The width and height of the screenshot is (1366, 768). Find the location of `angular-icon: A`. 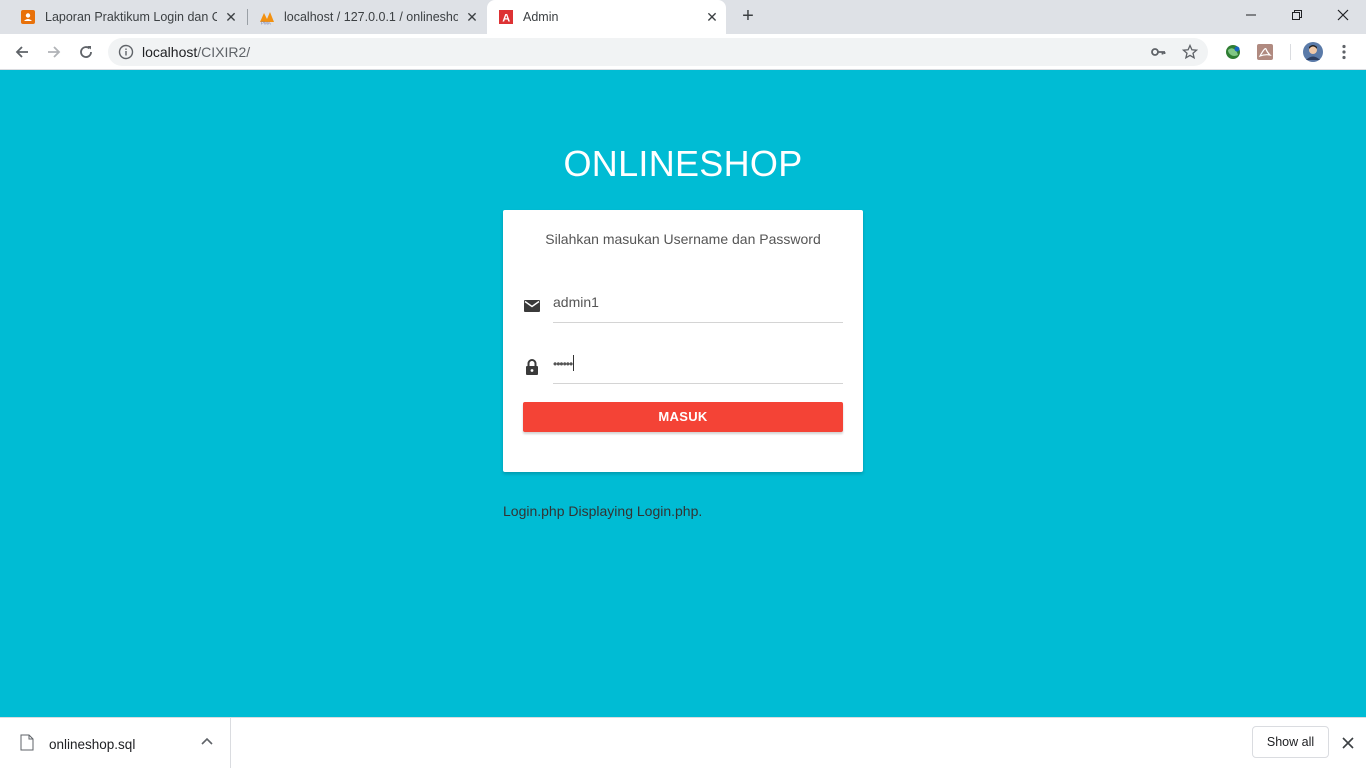

angular-icon: A is located at coordinates (506, 17).